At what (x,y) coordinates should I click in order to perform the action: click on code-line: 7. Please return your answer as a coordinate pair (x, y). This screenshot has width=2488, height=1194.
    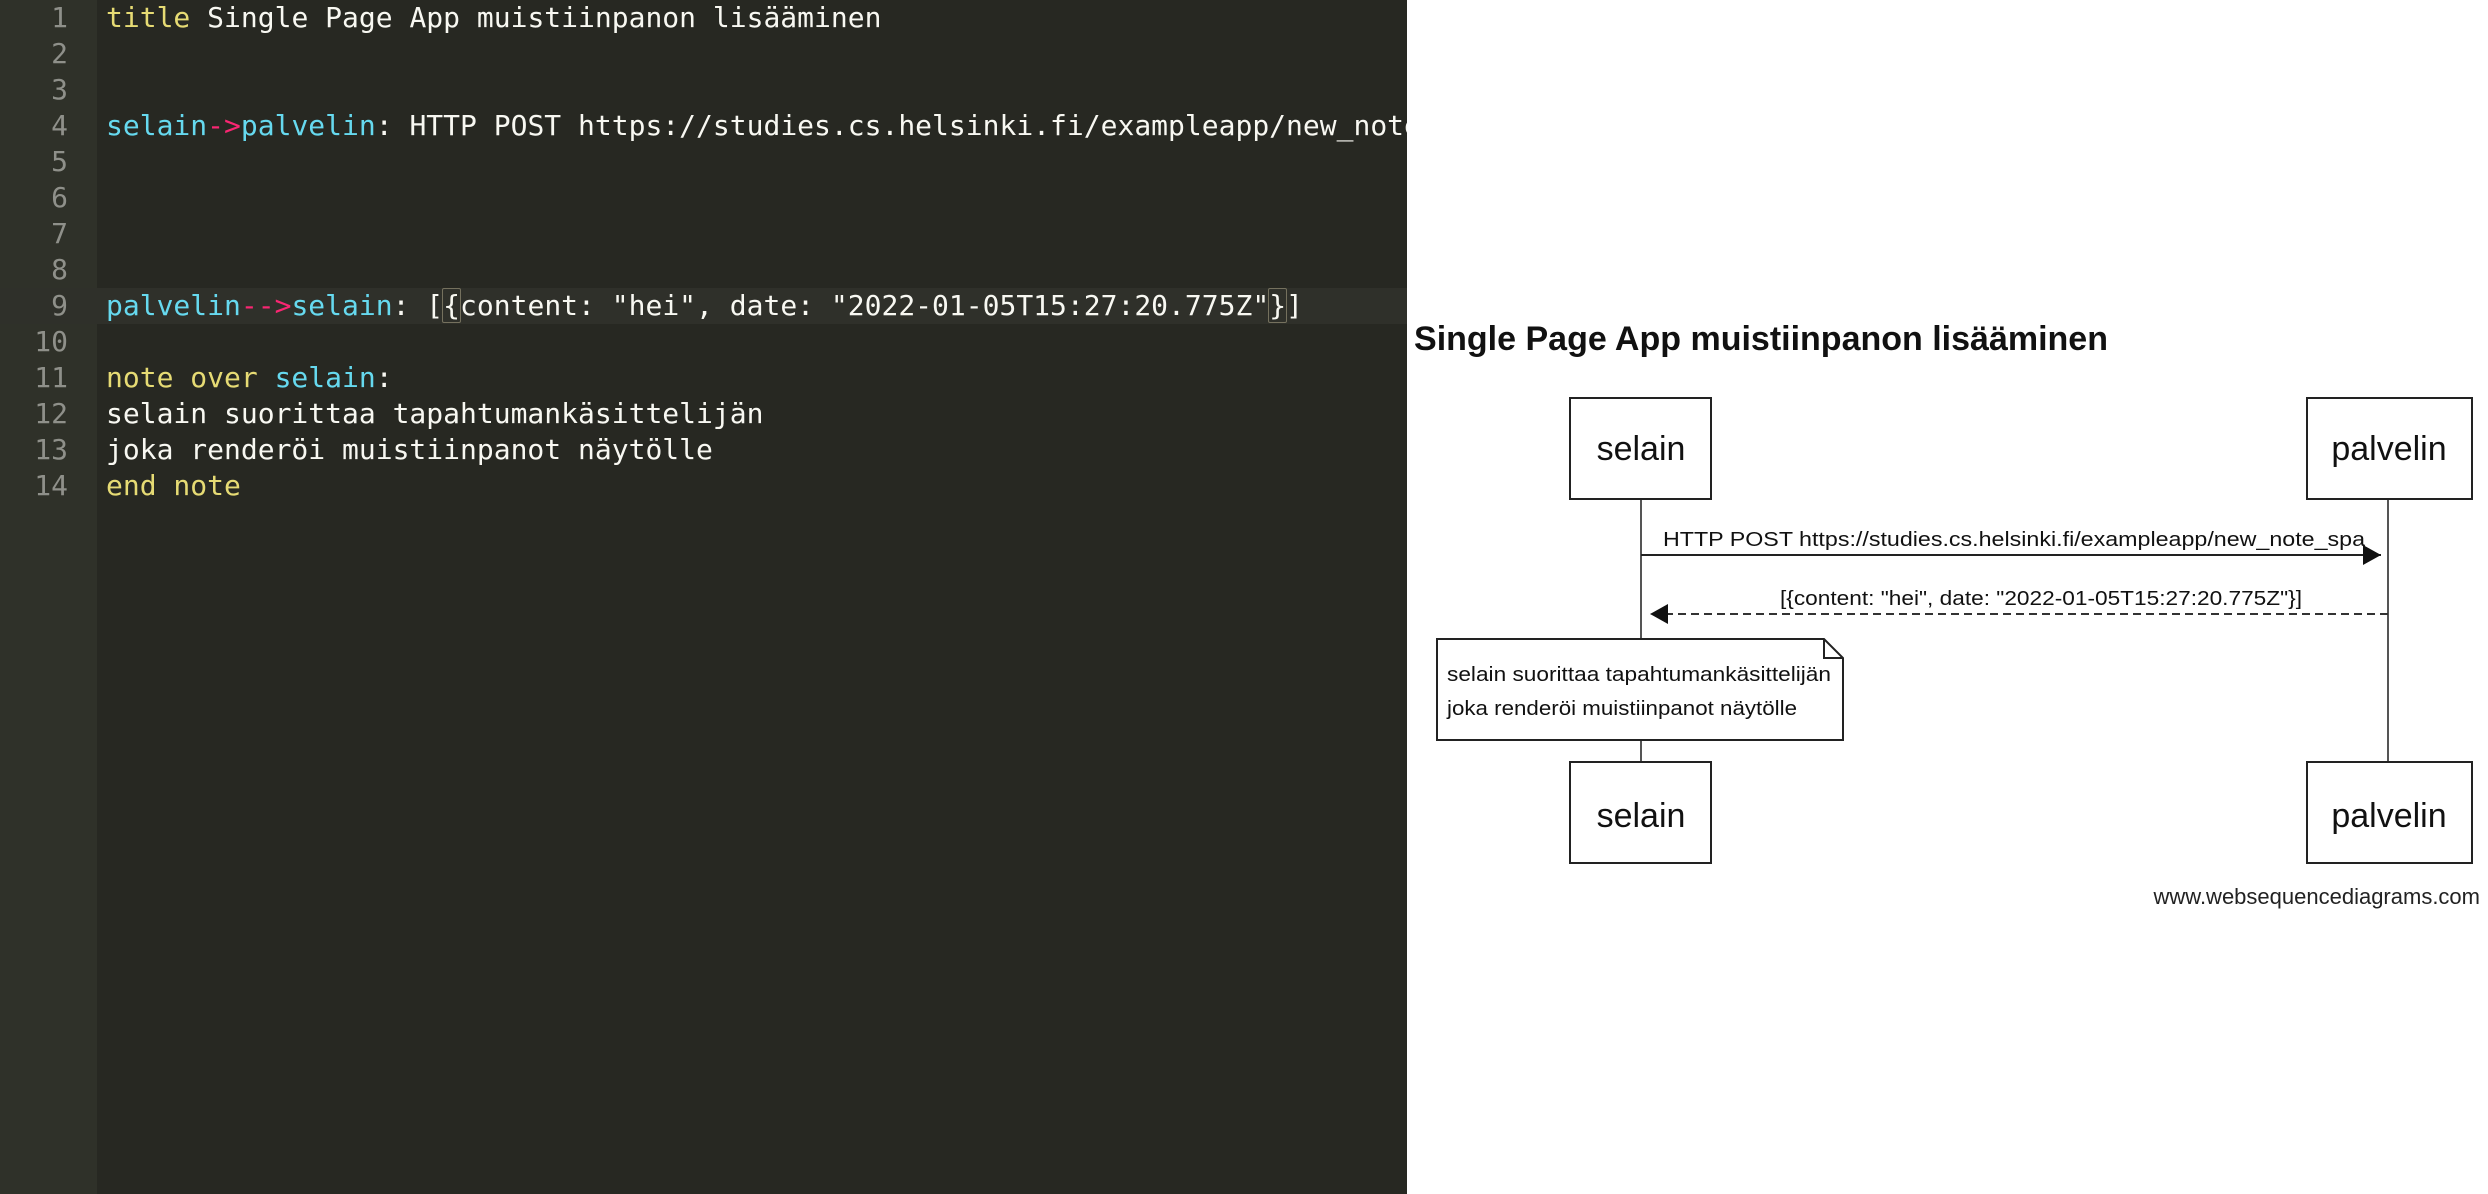
    Looking at the image, I should click on (703, 234).